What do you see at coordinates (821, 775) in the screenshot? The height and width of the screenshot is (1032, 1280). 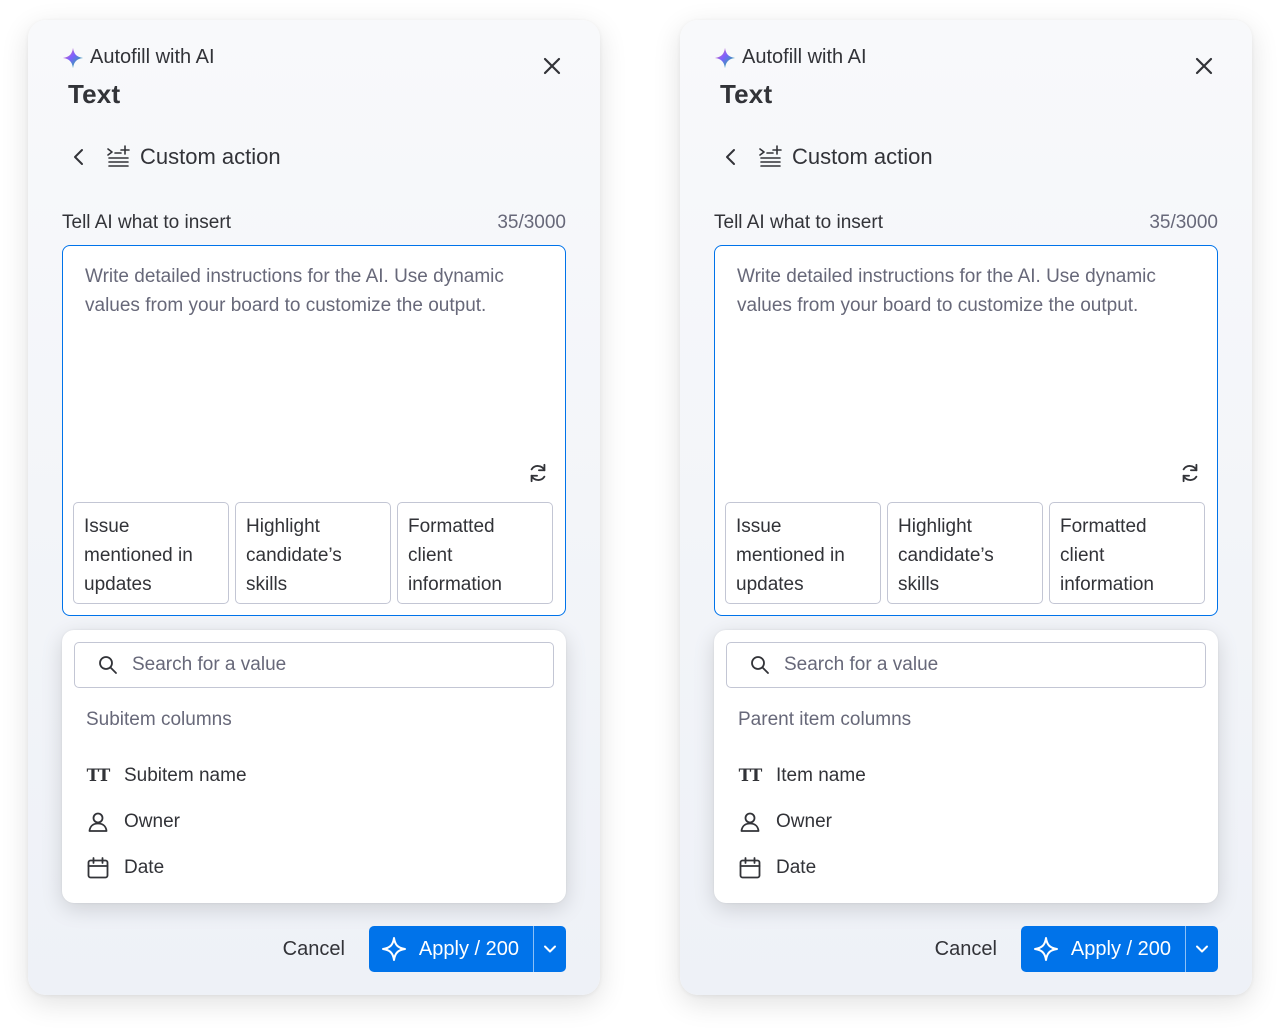 I see `column-item-label: Item name` at bounding box center [821, 775].